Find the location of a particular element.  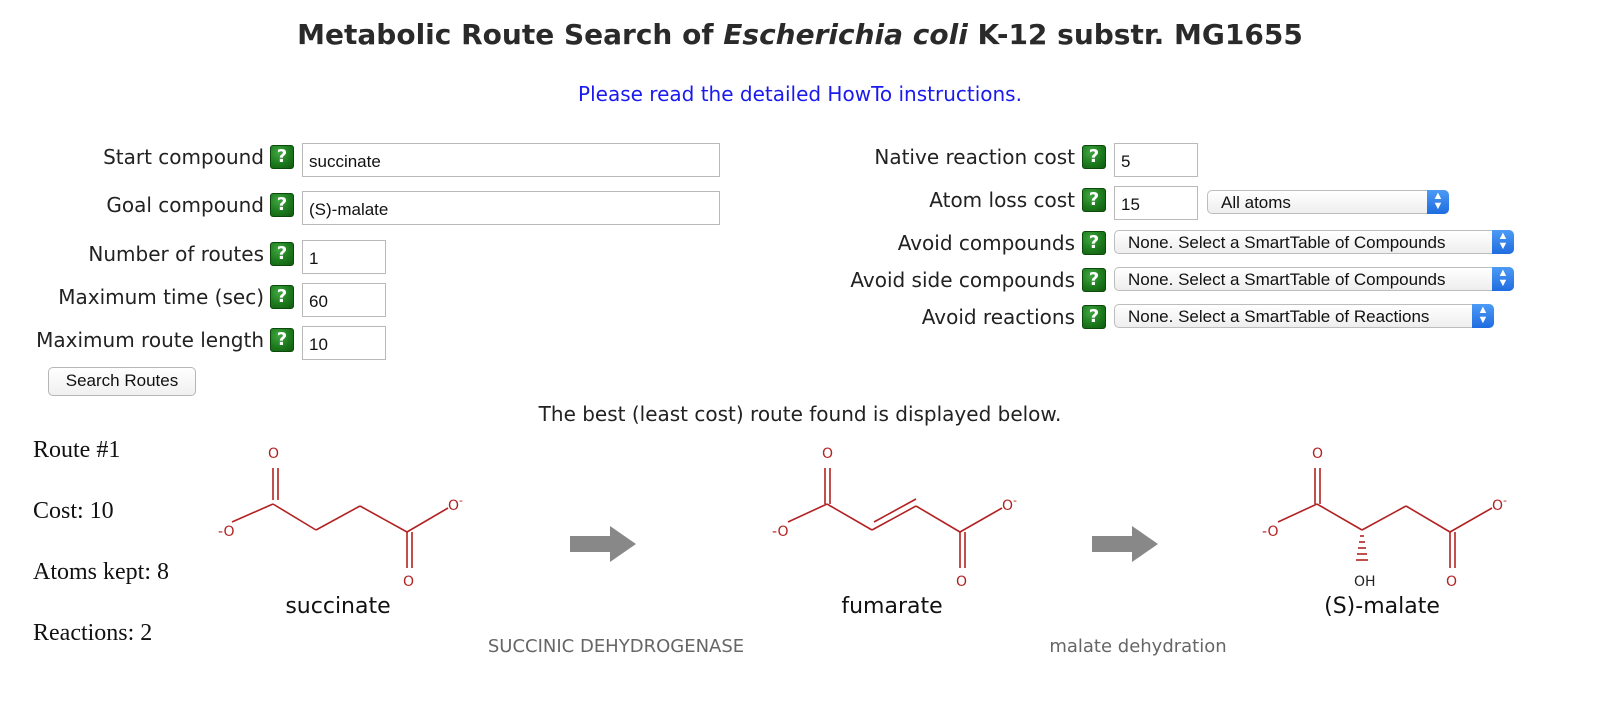

compound-name-fumarate: fumarate is located at coordinates (892, 606).